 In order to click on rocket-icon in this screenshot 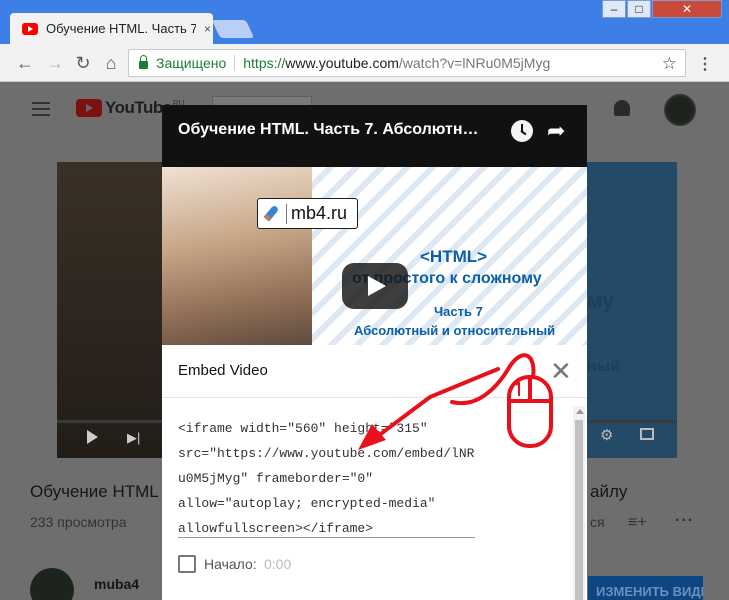, I will do `click(273, 214)`.